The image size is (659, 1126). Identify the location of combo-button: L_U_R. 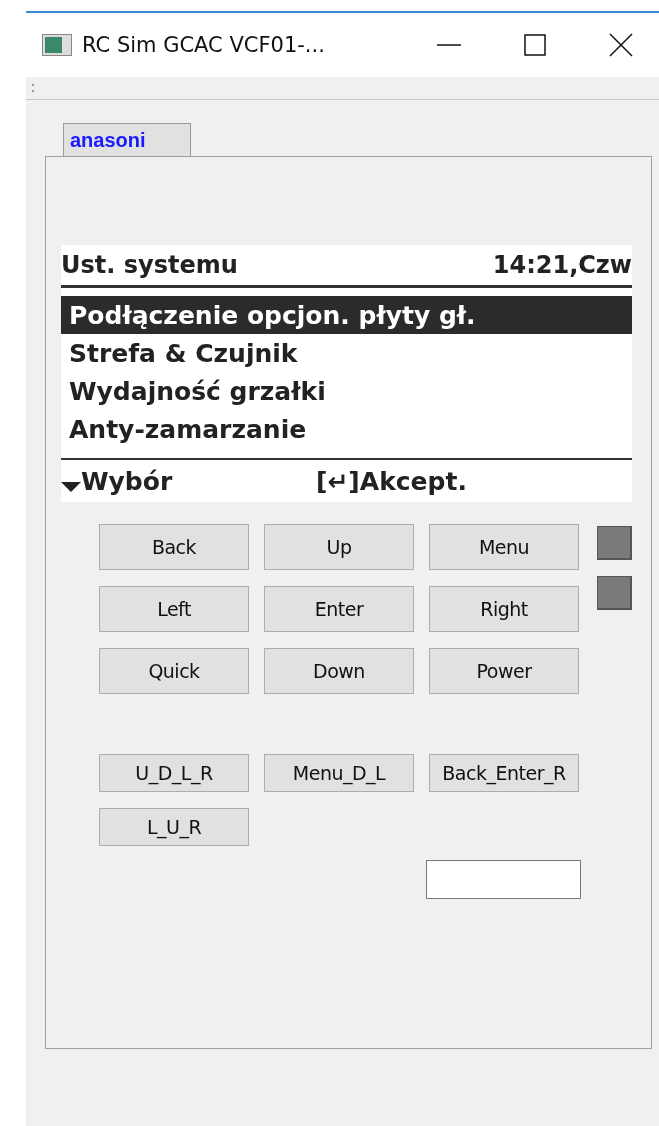
(174, 827).